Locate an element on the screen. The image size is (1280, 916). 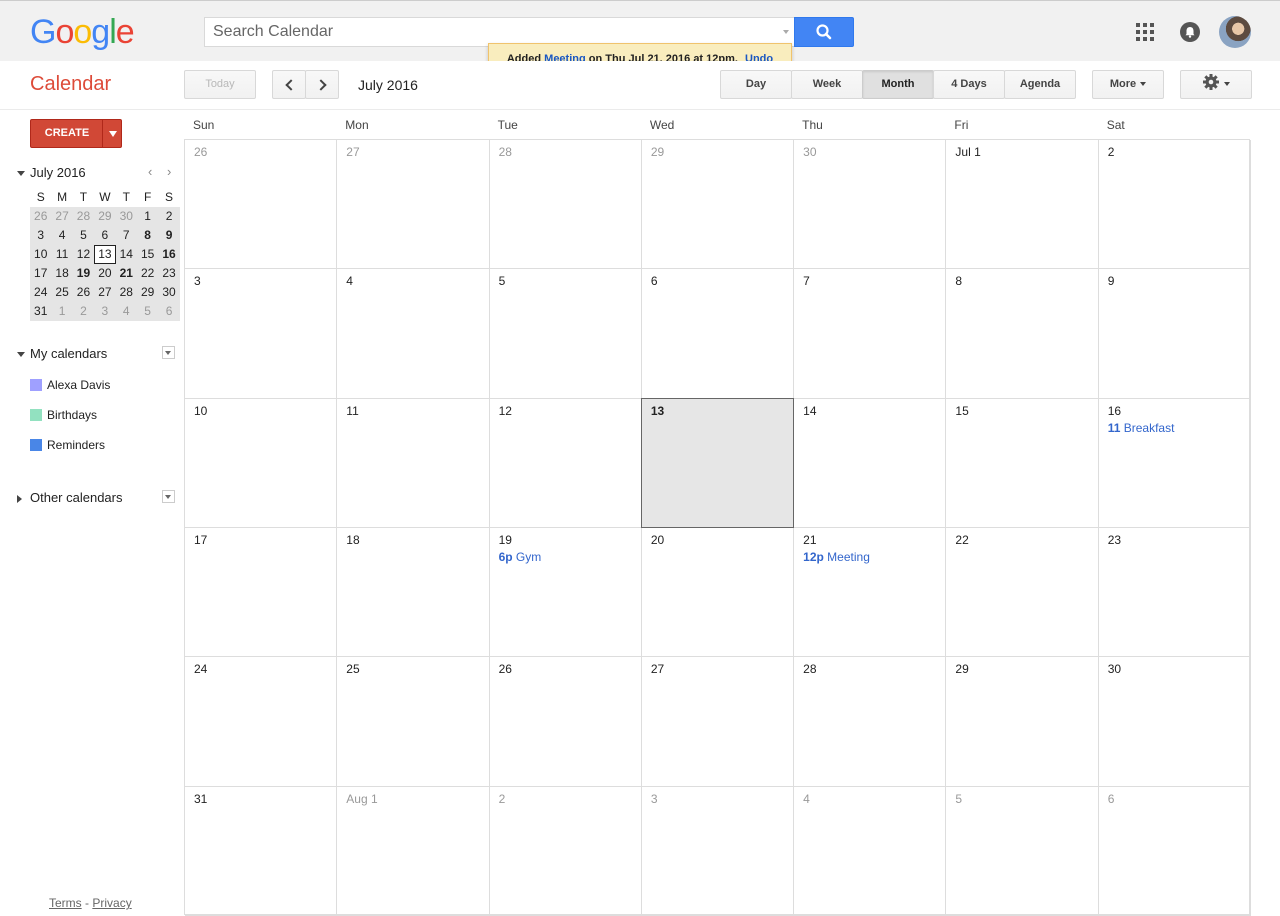
search-options-caret-icon is located at coordinates (786, 32).